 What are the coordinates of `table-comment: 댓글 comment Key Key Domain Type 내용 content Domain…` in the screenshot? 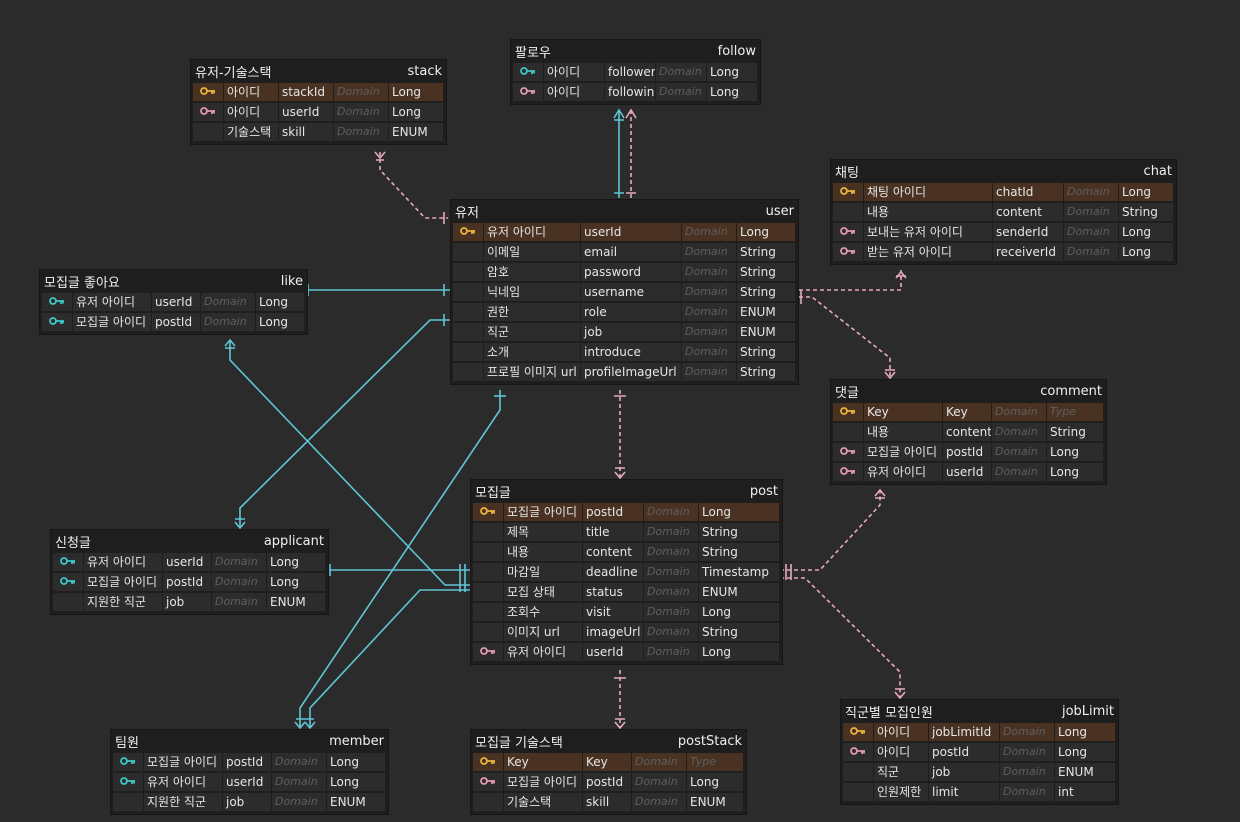 It's located at (968, 432).